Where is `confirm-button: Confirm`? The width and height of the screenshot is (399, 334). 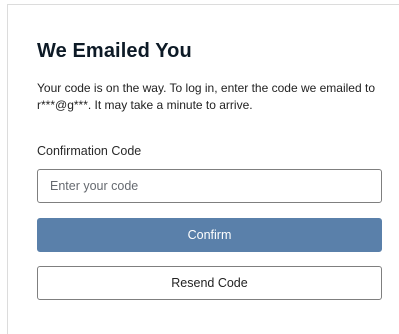 confirm-button: Confirm is located at coordinates (209, 235).